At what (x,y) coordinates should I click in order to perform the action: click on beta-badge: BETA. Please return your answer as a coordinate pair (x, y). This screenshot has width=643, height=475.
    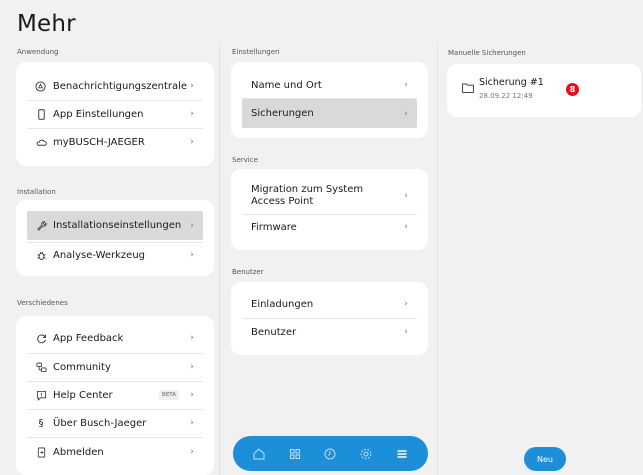
    Looking at the image, I should click on (169, 395).